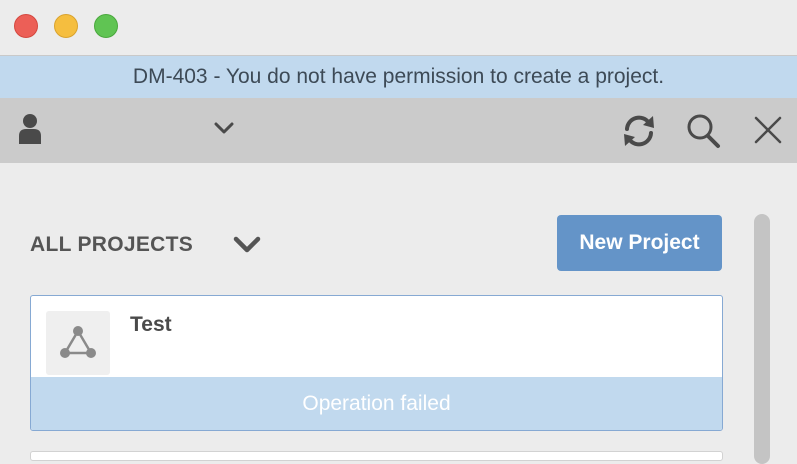  I want to click on window-minimize-button, so click(66, 26).